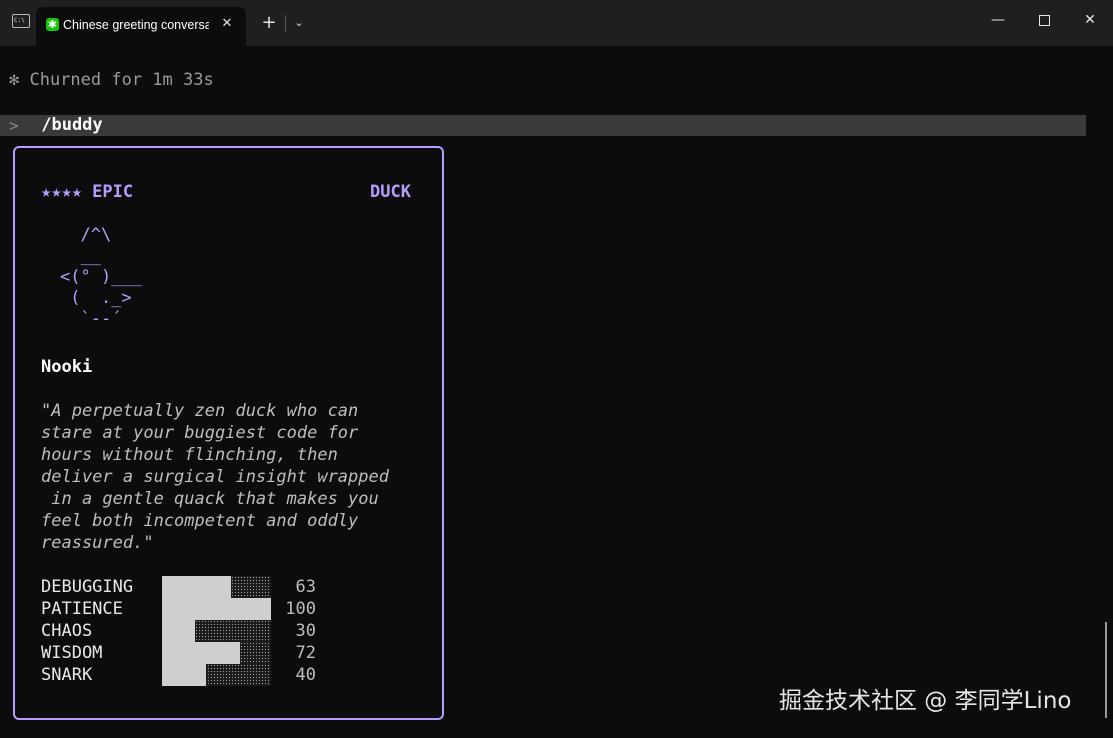 This screenshot has height=738, width=1113. I want to click on stat-label: DEBUGGING, so click(87, 587).